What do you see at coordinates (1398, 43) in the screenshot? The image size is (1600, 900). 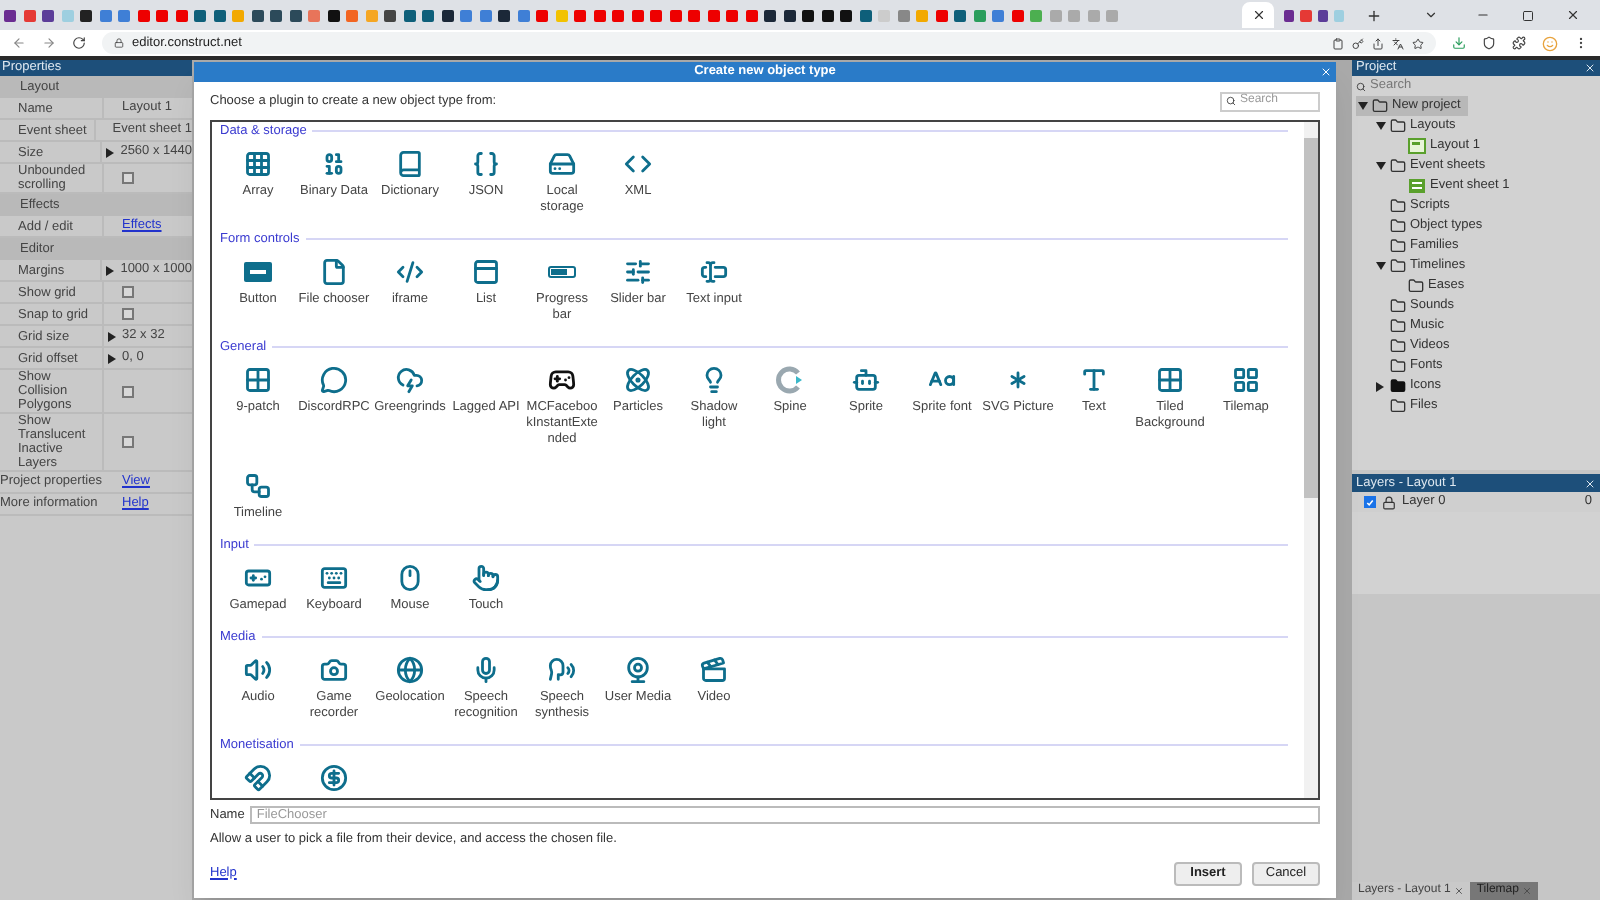 I see `translate-icon` at bounding box center [1398, 43].